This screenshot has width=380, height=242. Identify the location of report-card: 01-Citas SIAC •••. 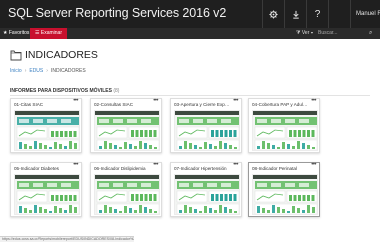
(46, 125).